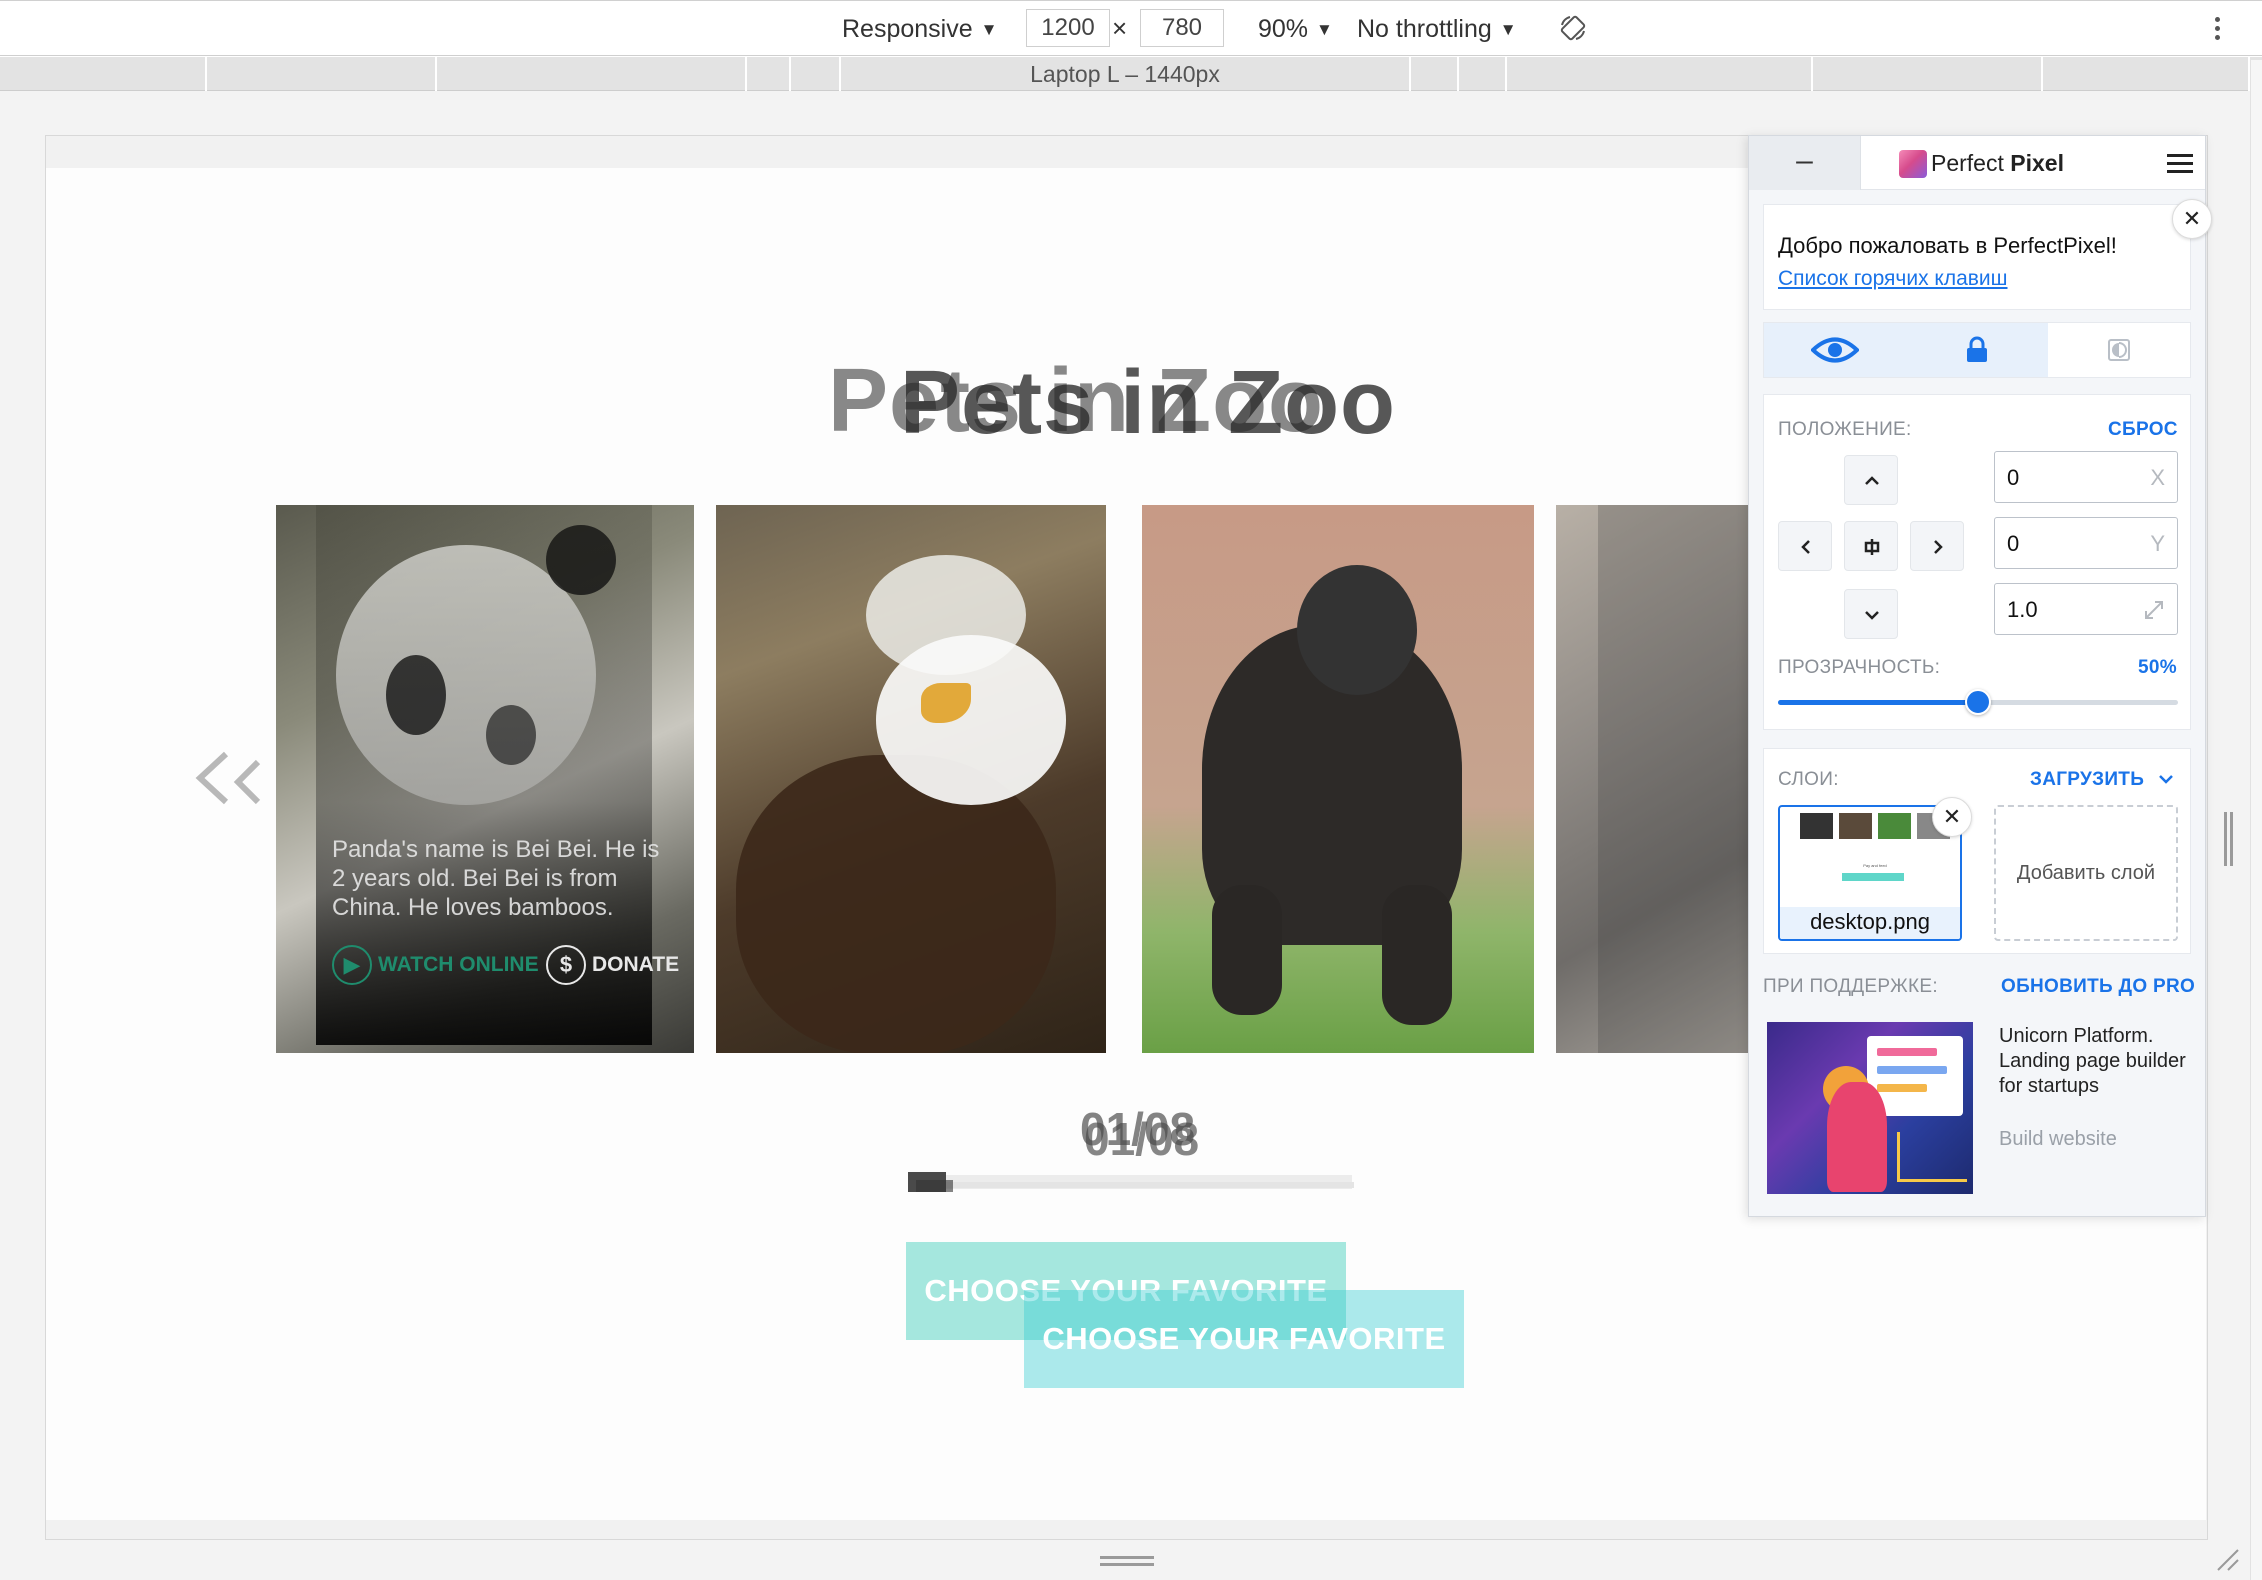 The height and width of the screenshot is (1580, 2262). What do you see at coordinates (1573, 28) in the screenshot?
I see `rotate-icon` at bounding box center [1573, 28].